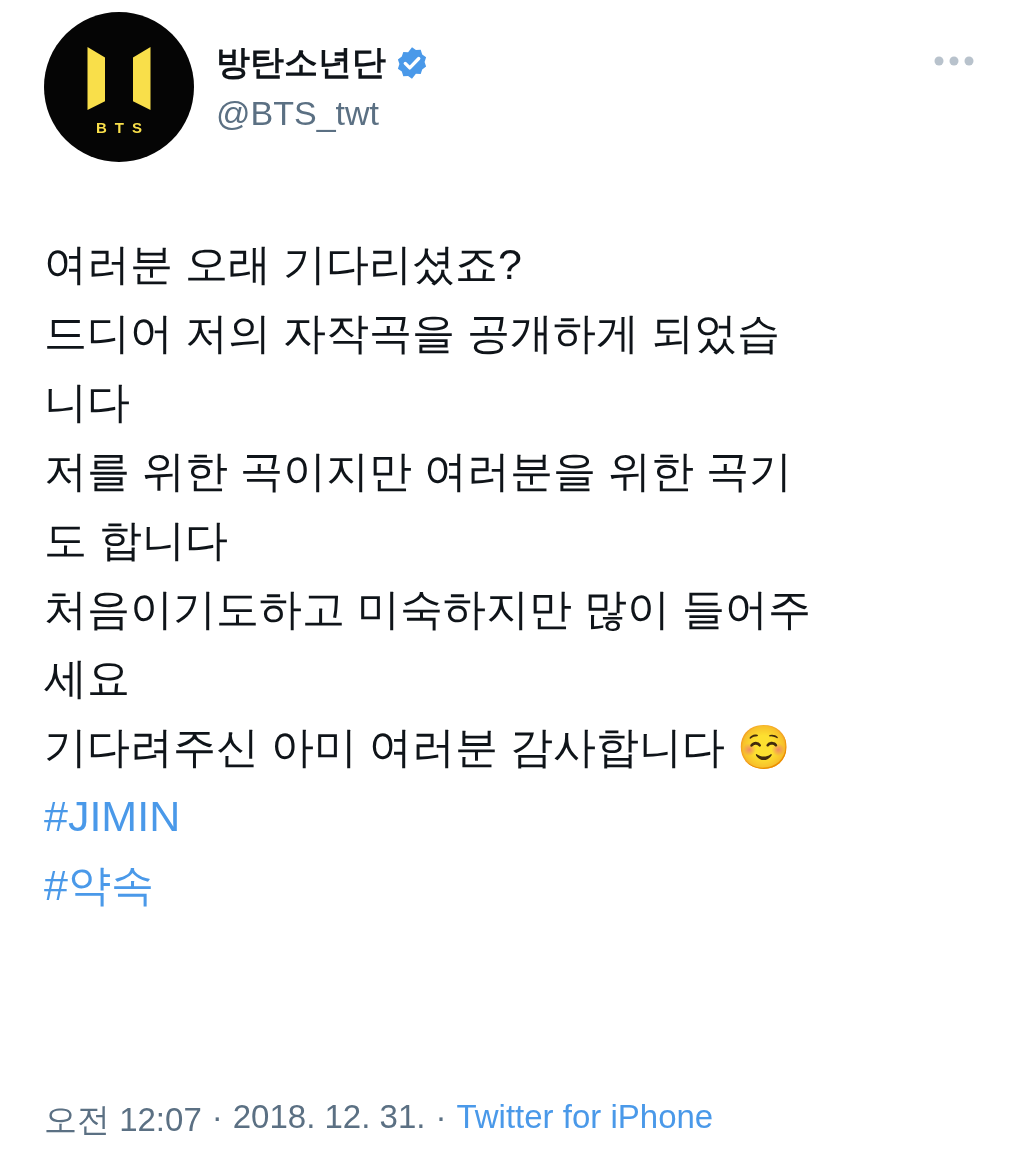 This screenshot has width=1024, height=1173. Describe the element at coordinates (418, 471) in the screenshot. I see `tweet-text: 저를 위한 곡이지만 여러분을 위한 곡기` at that location.